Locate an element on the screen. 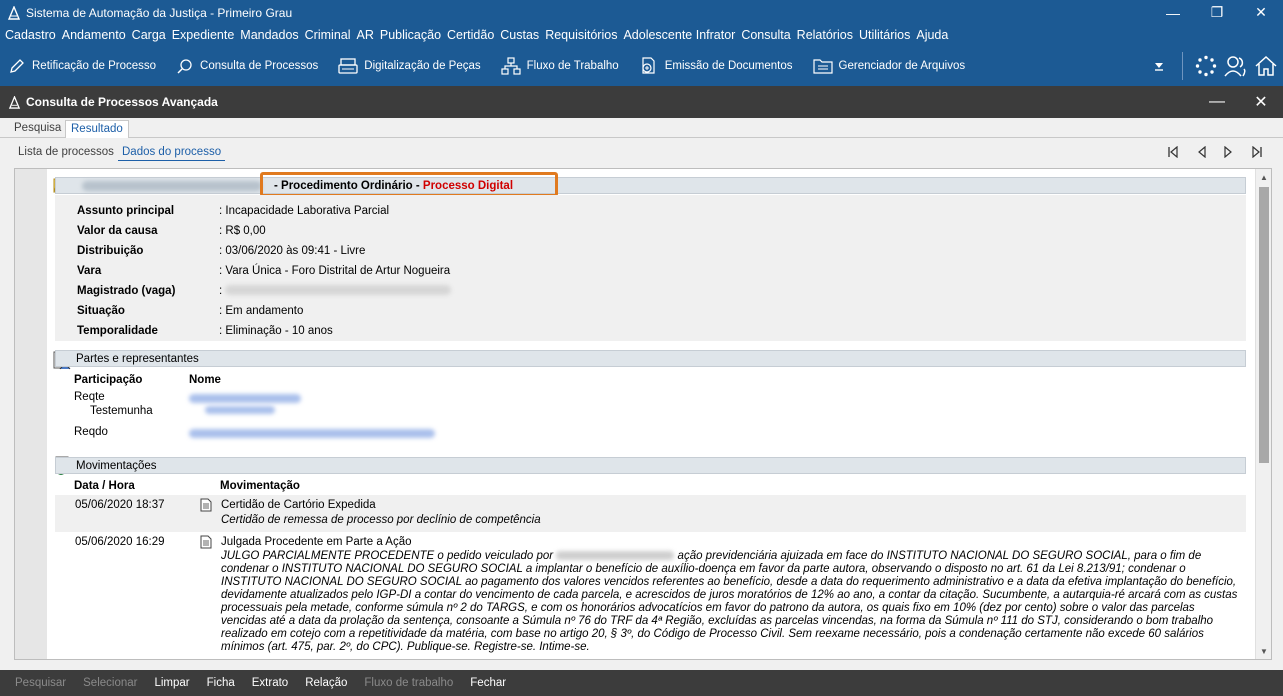 Image resolution: width=1283 pixels, height=696 pixels. scroll-down-icon: ▼ is located at coordinates (1263, 651).